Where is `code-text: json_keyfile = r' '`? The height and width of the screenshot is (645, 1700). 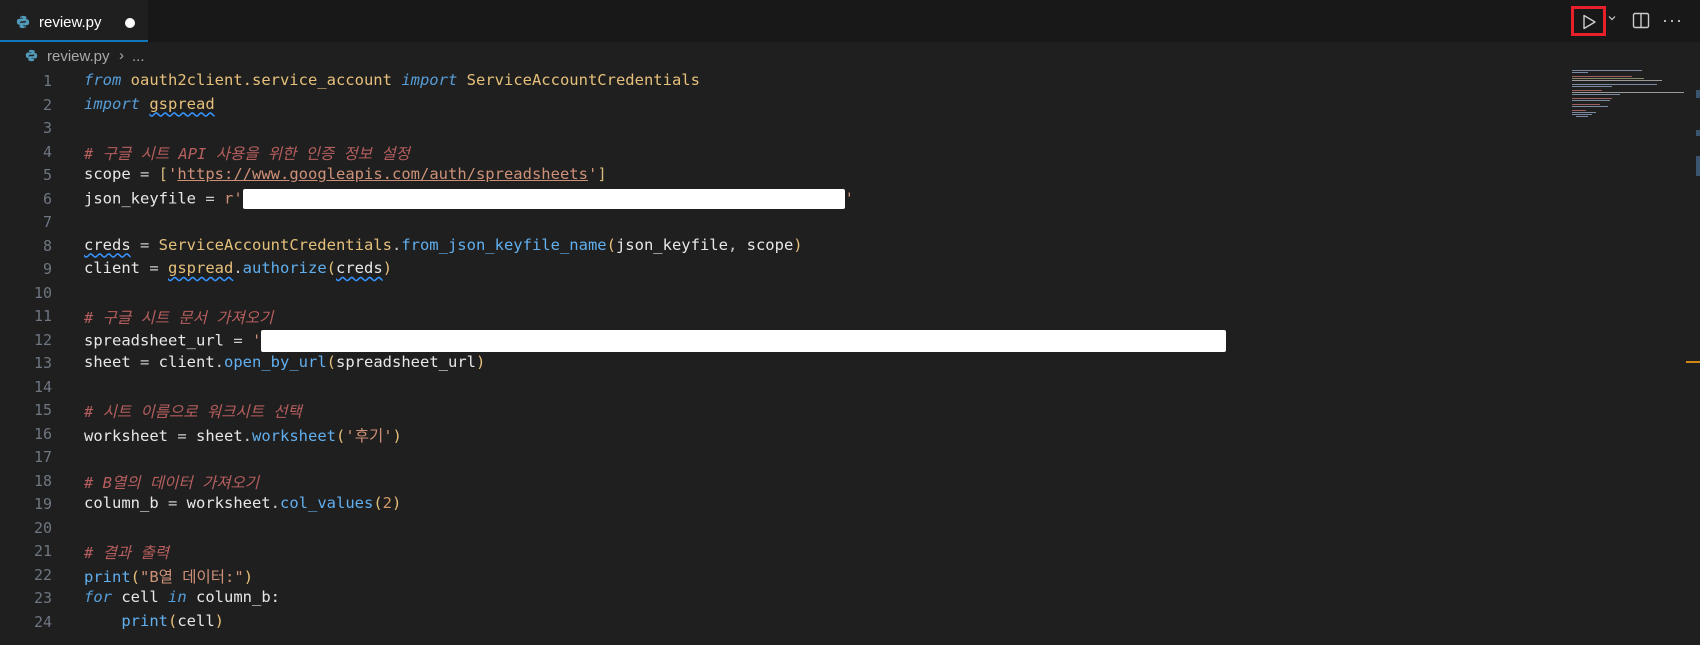 code-text: json_keyfile = r' ' is located at coordinates (469, 198).